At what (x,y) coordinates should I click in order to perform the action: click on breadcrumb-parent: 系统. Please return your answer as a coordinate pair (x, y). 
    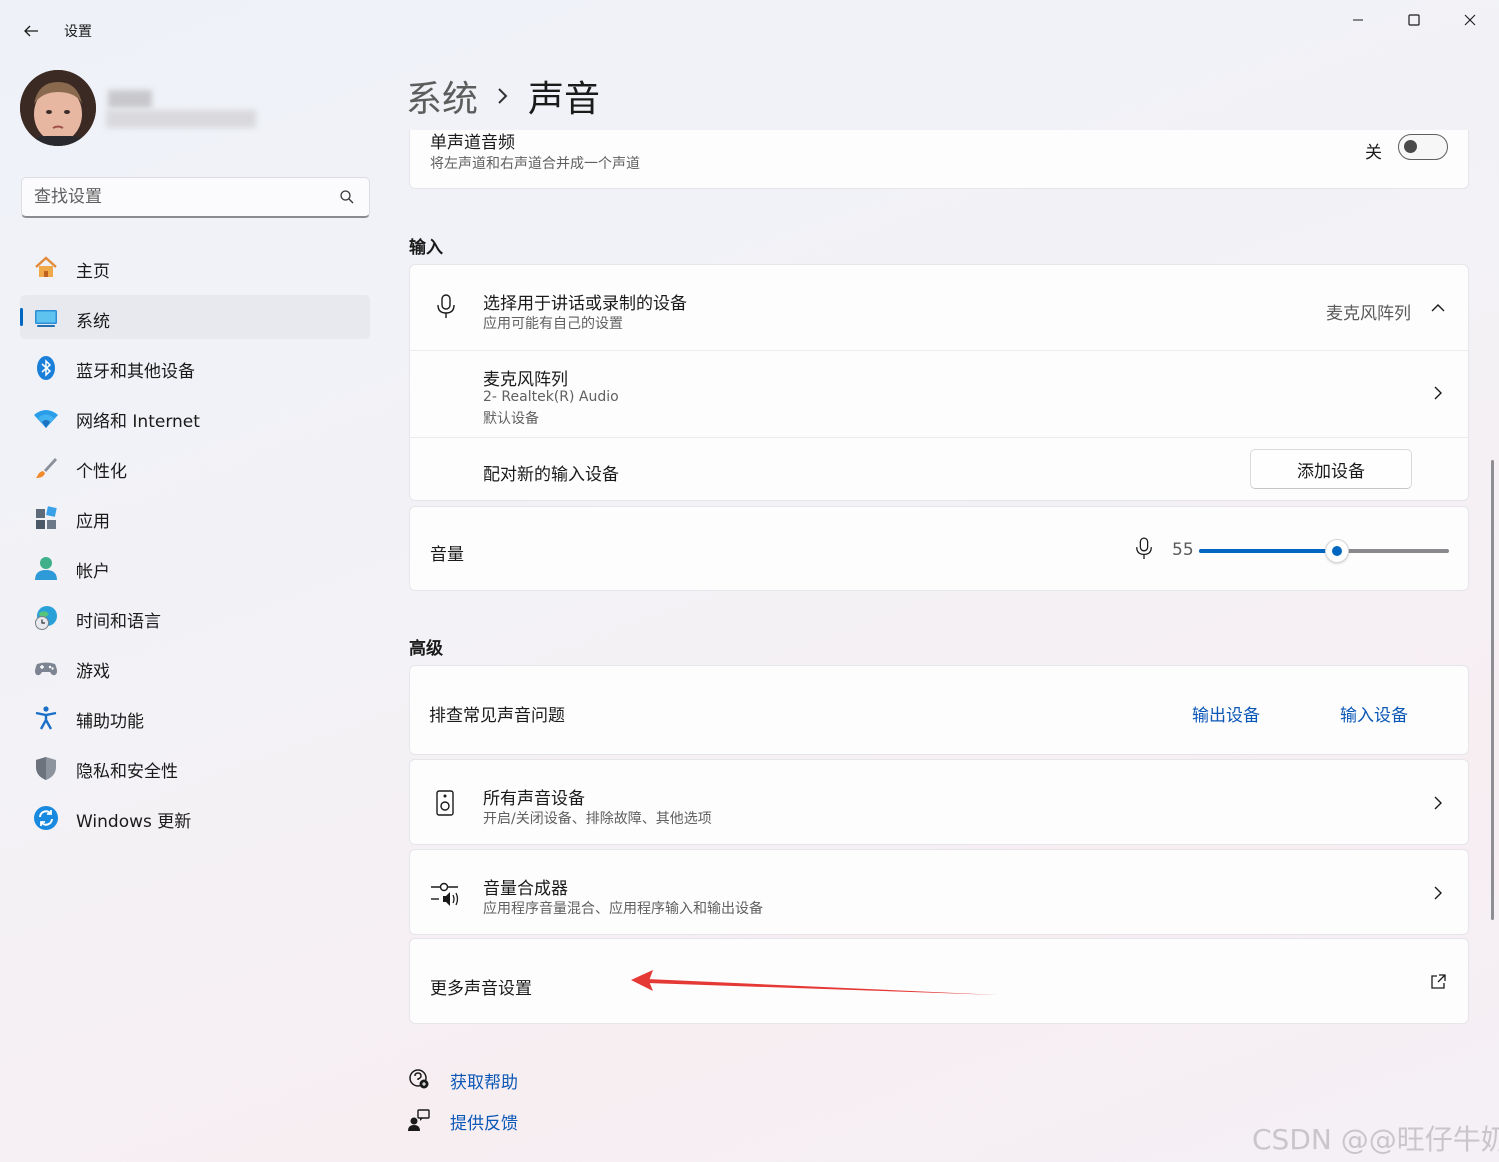
    Looking at the image, I should click on (442, 96).